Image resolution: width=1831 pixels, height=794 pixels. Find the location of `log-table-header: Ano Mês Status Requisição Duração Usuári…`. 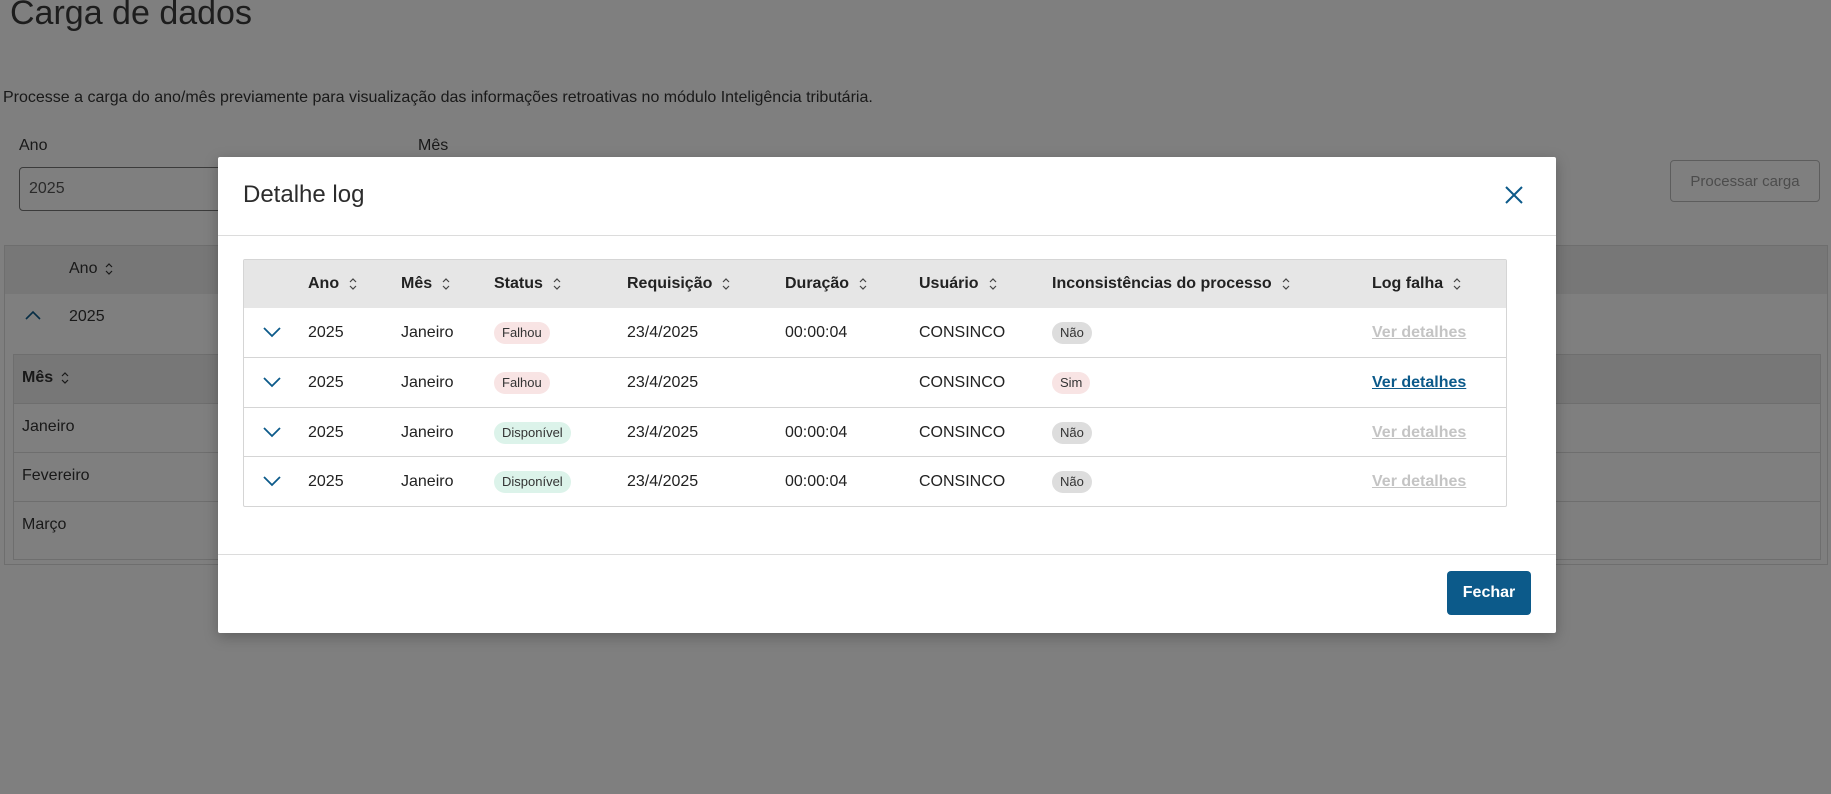

log-table-header: Ano Mês Status Requisição Duração Usuári… is located at coordinates (875, 284).